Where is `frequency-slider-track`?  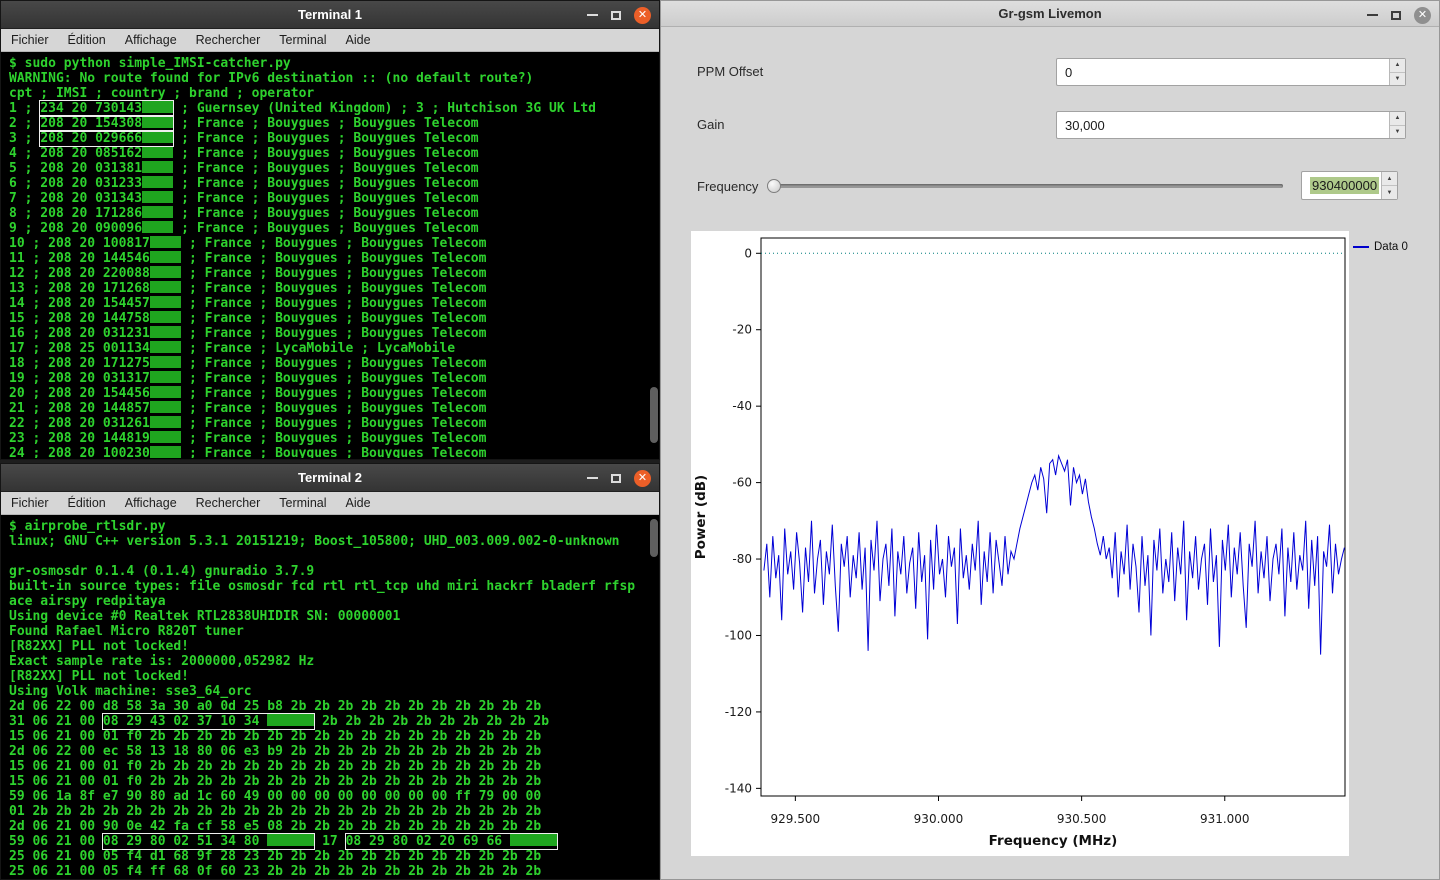
frequency-slider-track is located at coordinates (1028, 186).